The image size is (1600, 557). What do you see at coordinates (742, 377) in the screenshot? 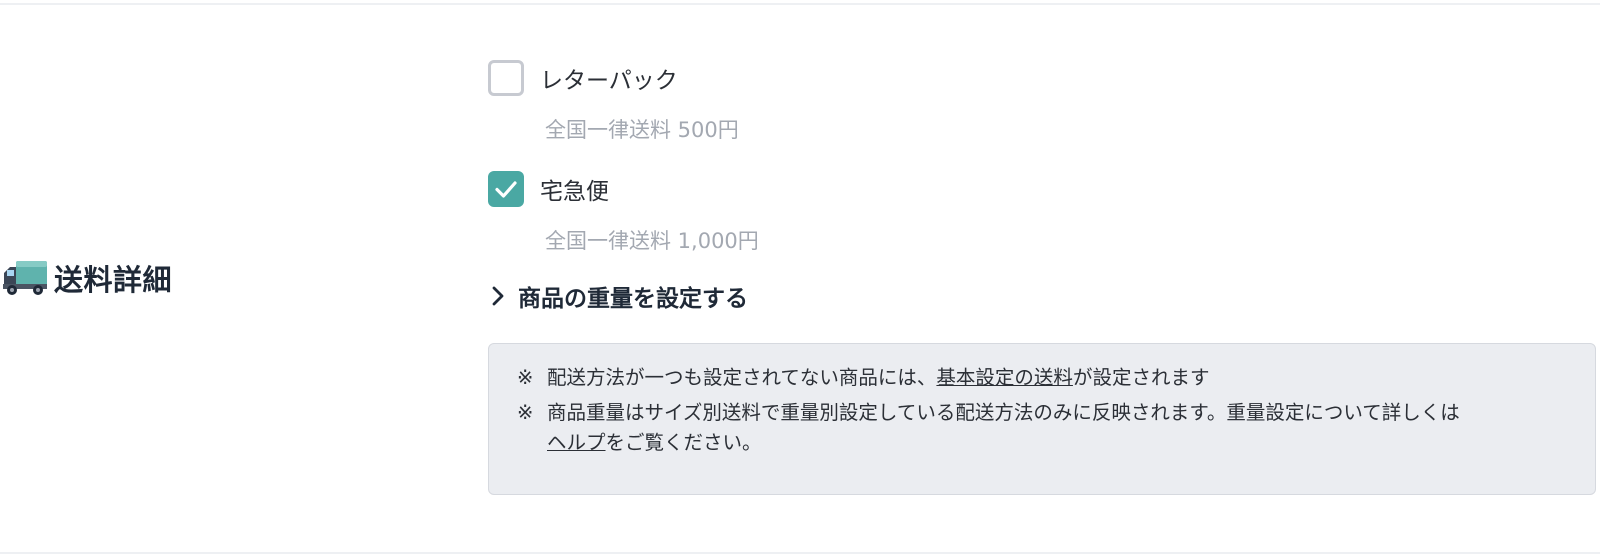
I see `note-text: 配送方法が一つも設定されてない商品には、` at bounding box center [742, 377].